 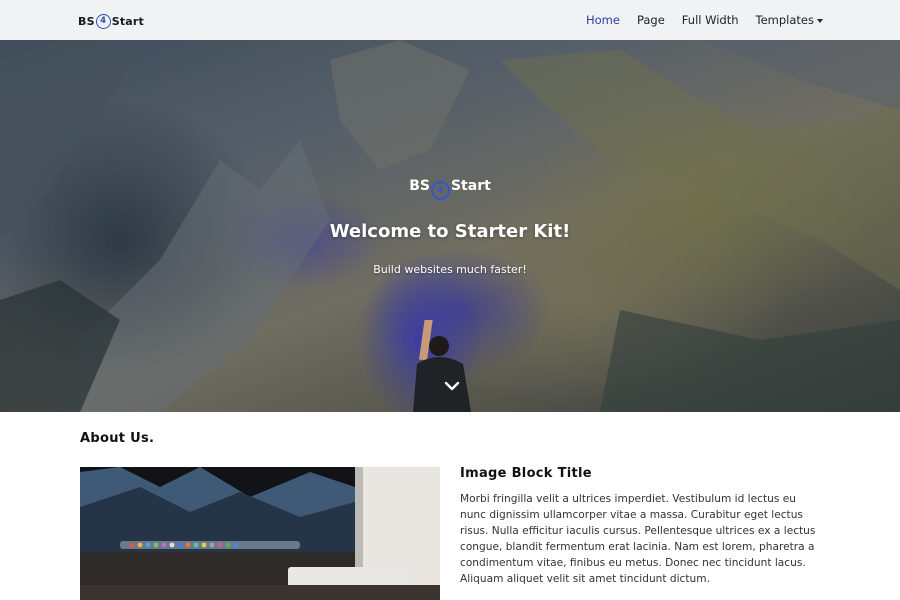 I want to click on about-section-title: About Us., so click(x=117, y=438).